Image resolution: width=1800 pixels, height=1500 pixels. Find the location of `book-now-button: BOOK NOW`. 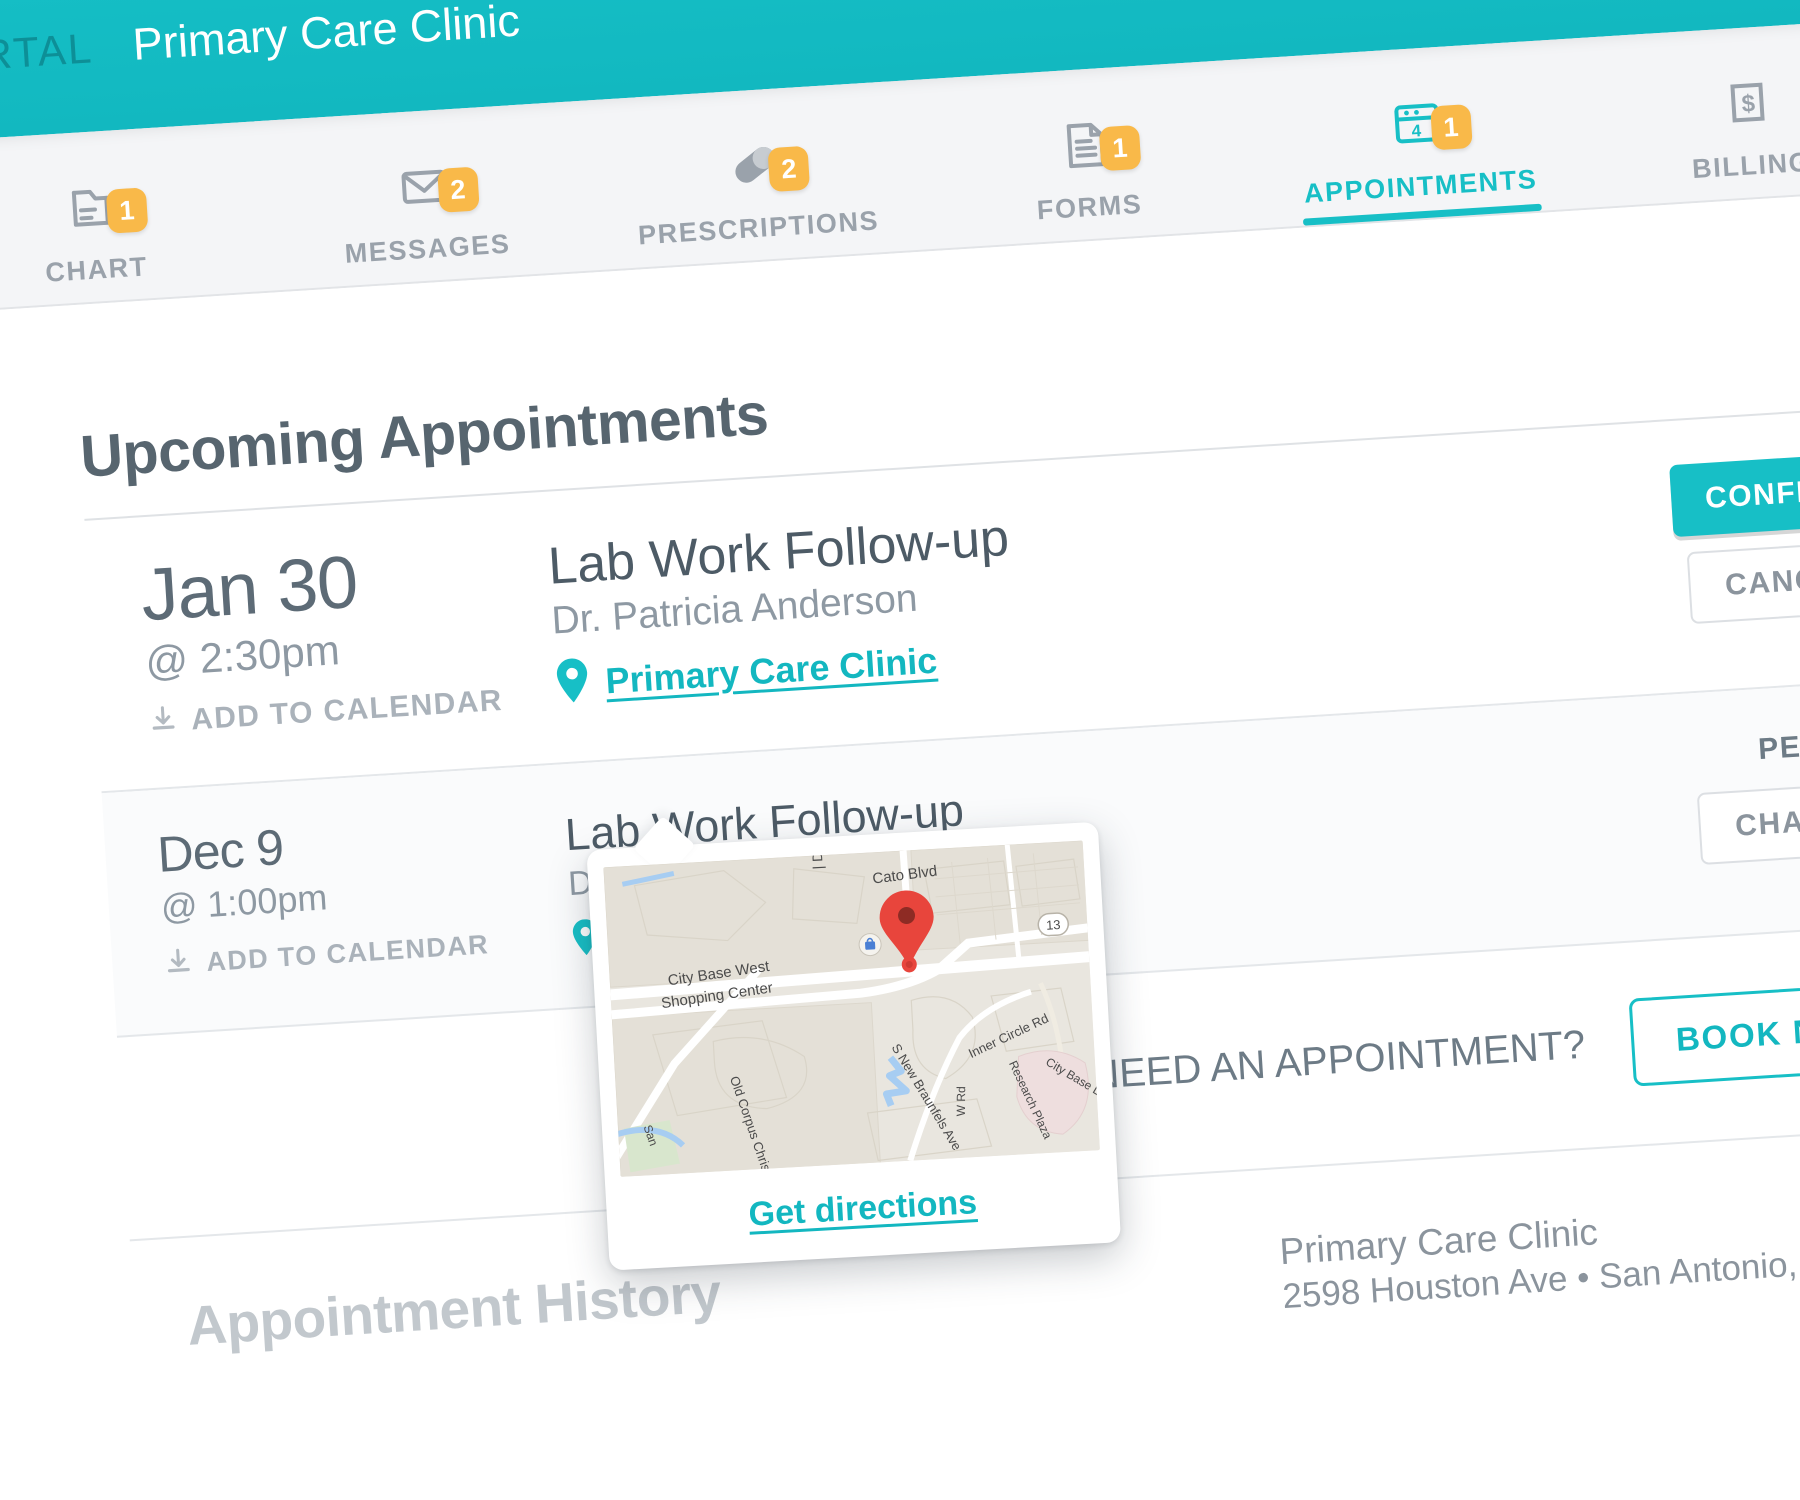

book-now-button: BOOK NOW is located at coordinates (1714, 1033).